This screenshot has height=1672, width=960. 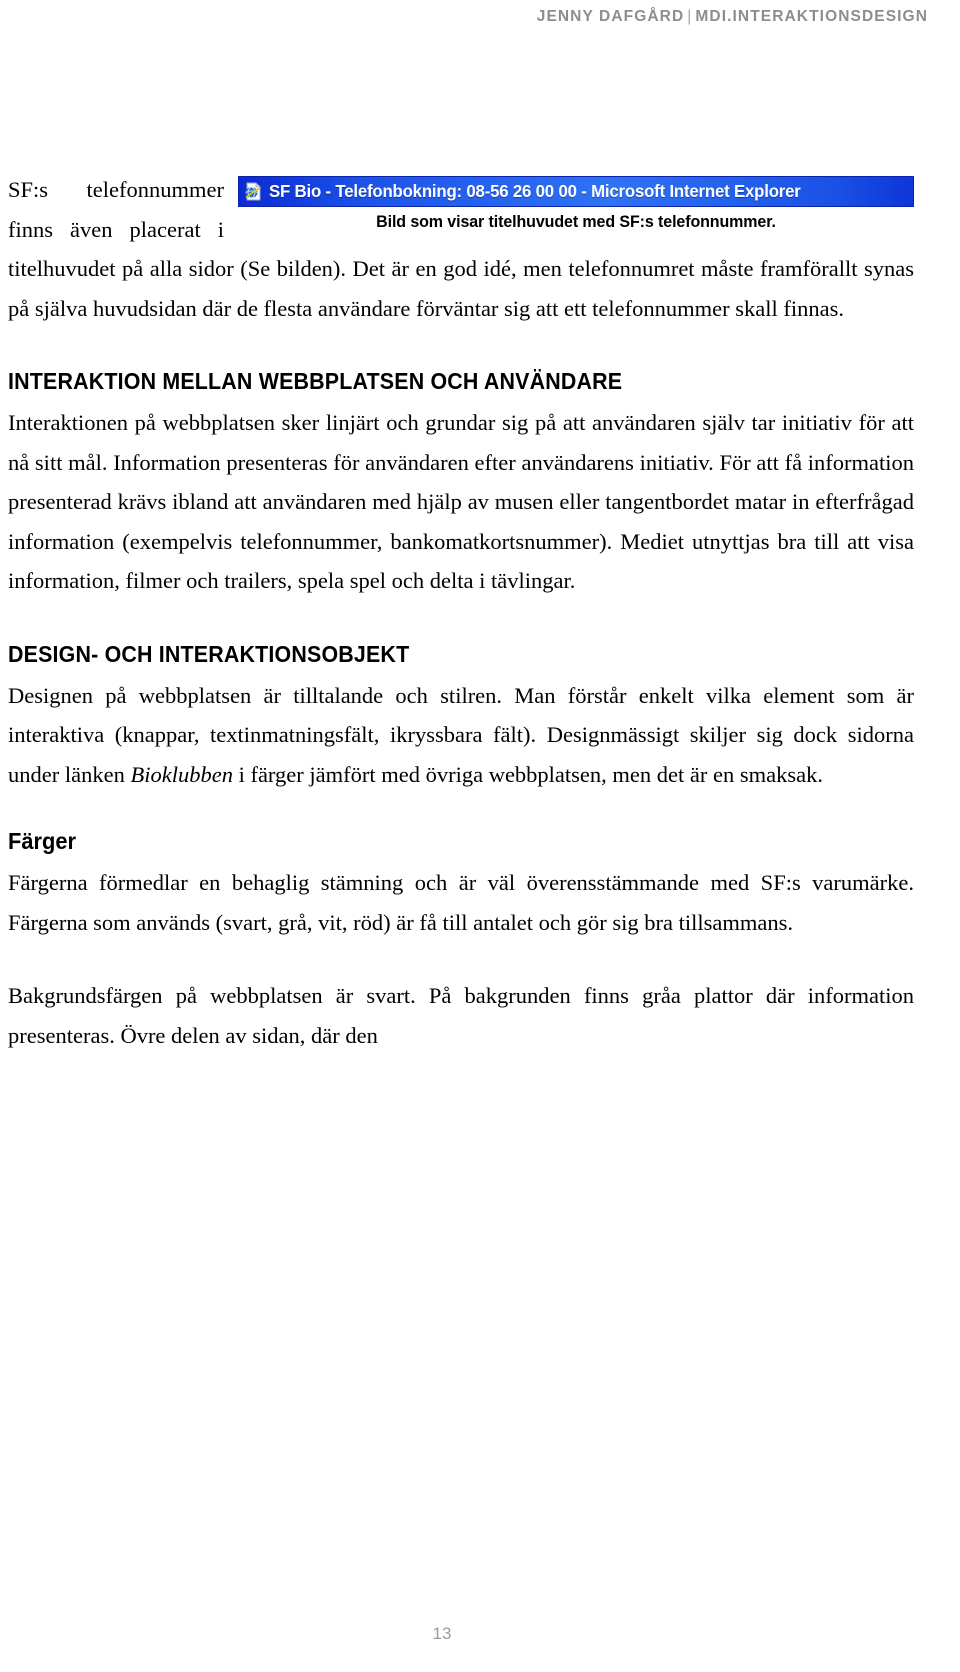 What do you see at coordinates (253, 191) in the screenshot?
I see `internet-explorer-icon` at bounding box center [253, 191].